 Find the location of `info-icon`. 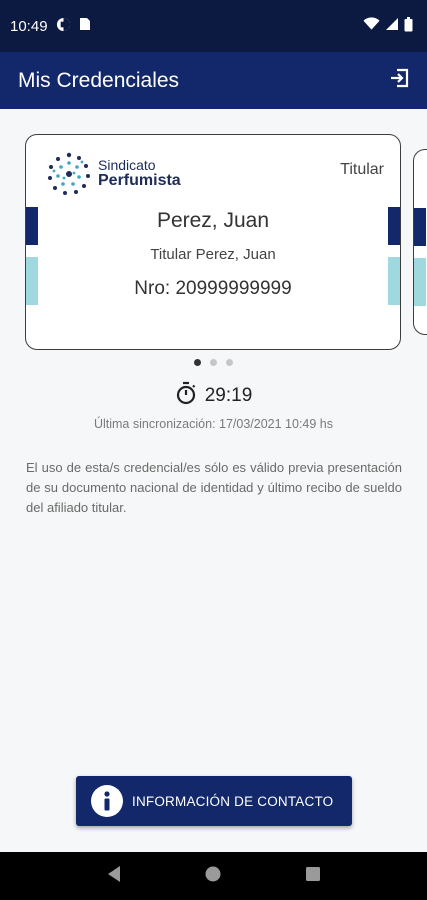

info-icon is located at coordinates (107, 801).